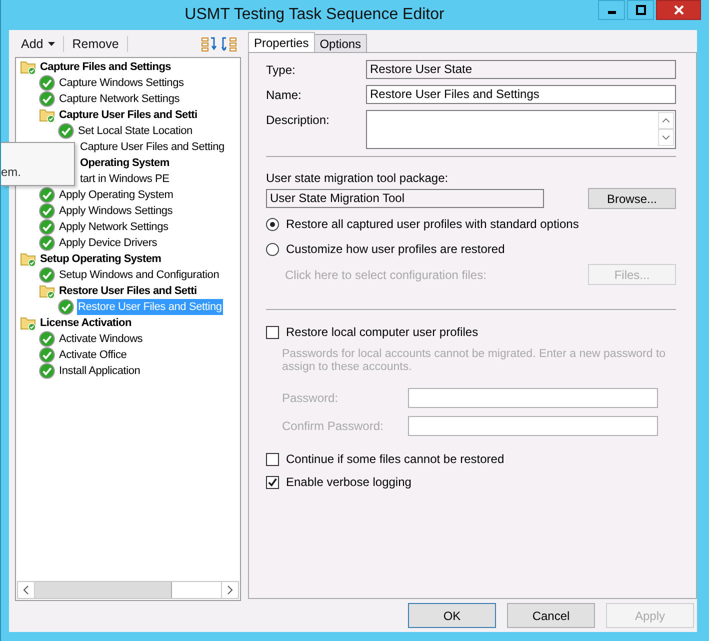  What do you see at coordinates (281, 42) in the screenshot?
I see `tab: Properties` at bounding box center [281, 42].